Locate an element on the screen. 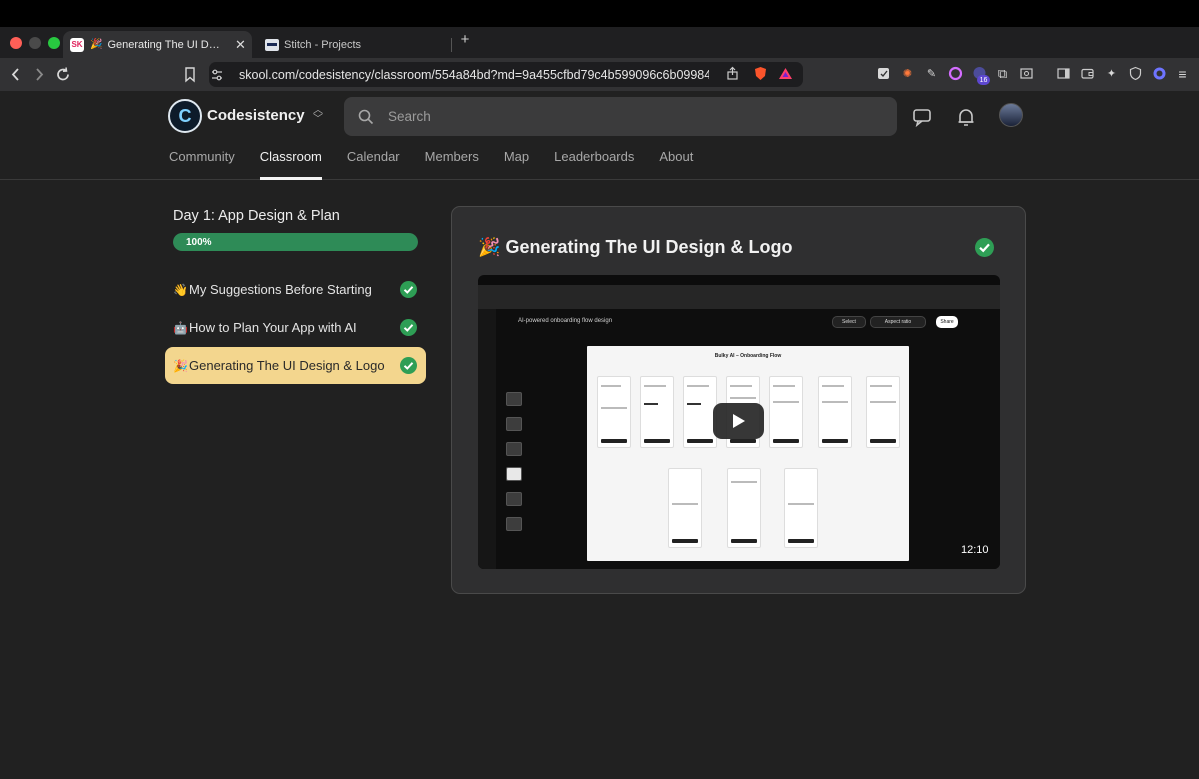 Image resolution: width=1199 pixels, height=779 pixels. lesson-title-text: Generating The UI Design & Logo is located at coordinates (649, 247).